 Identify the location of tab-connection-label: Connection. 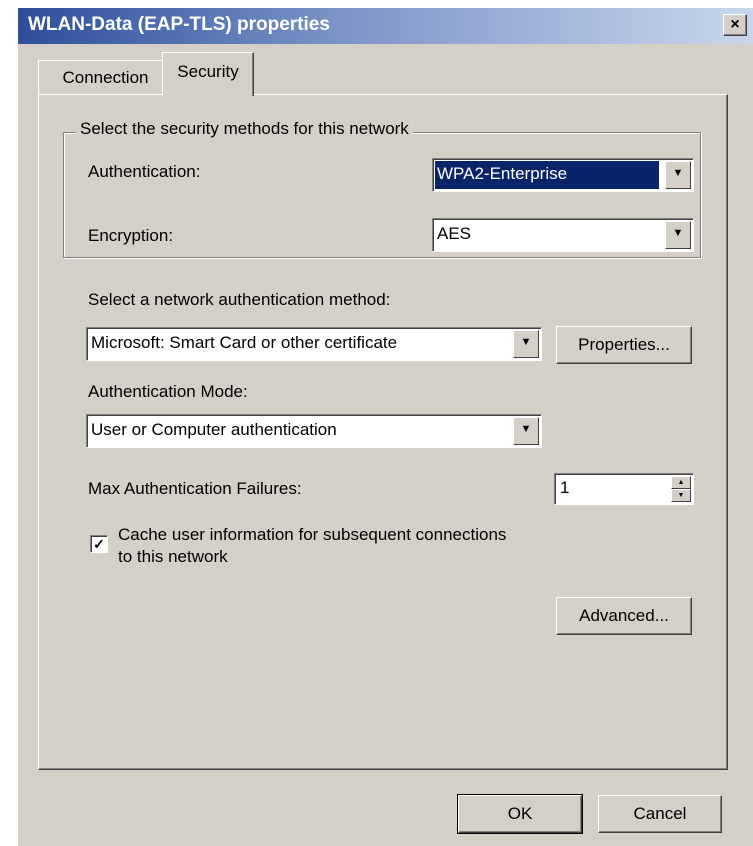
(105, 77).